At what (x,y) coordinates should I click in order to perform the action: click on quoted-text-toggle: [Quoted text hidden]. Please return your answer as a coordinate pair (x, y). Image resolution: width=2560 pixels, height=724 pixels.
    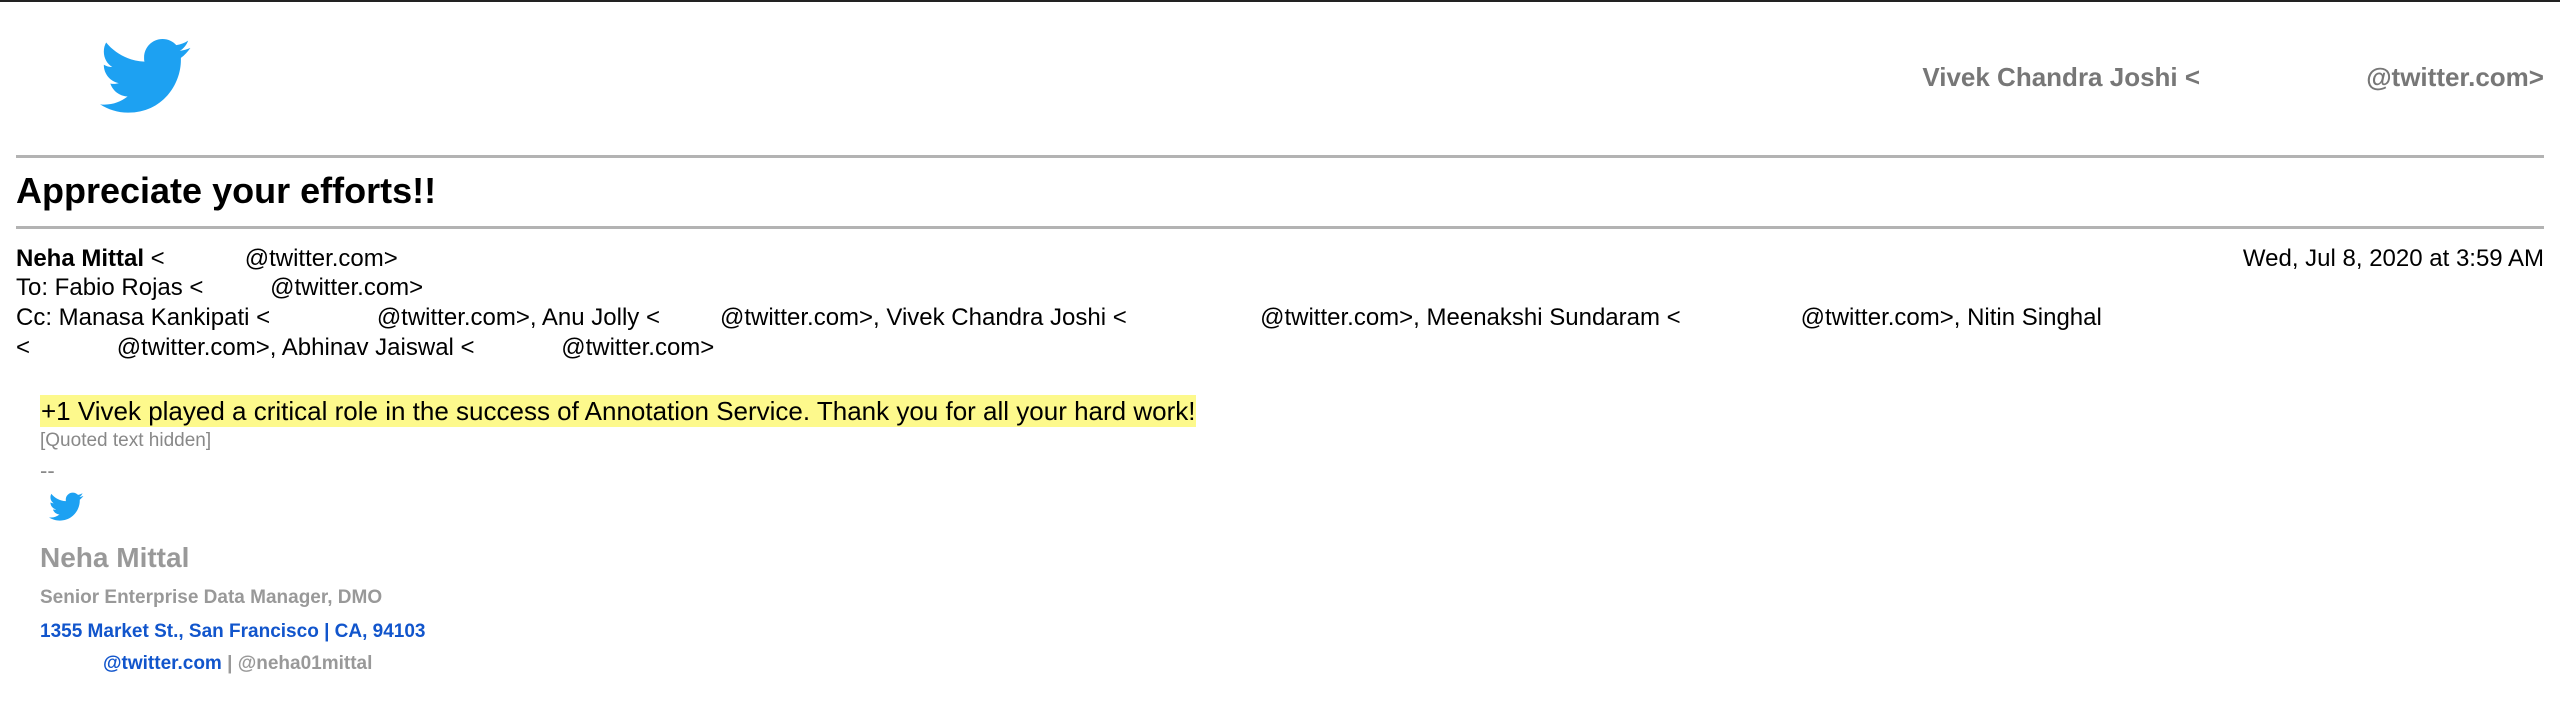
    Looking at the image, I should click on (125, 441).